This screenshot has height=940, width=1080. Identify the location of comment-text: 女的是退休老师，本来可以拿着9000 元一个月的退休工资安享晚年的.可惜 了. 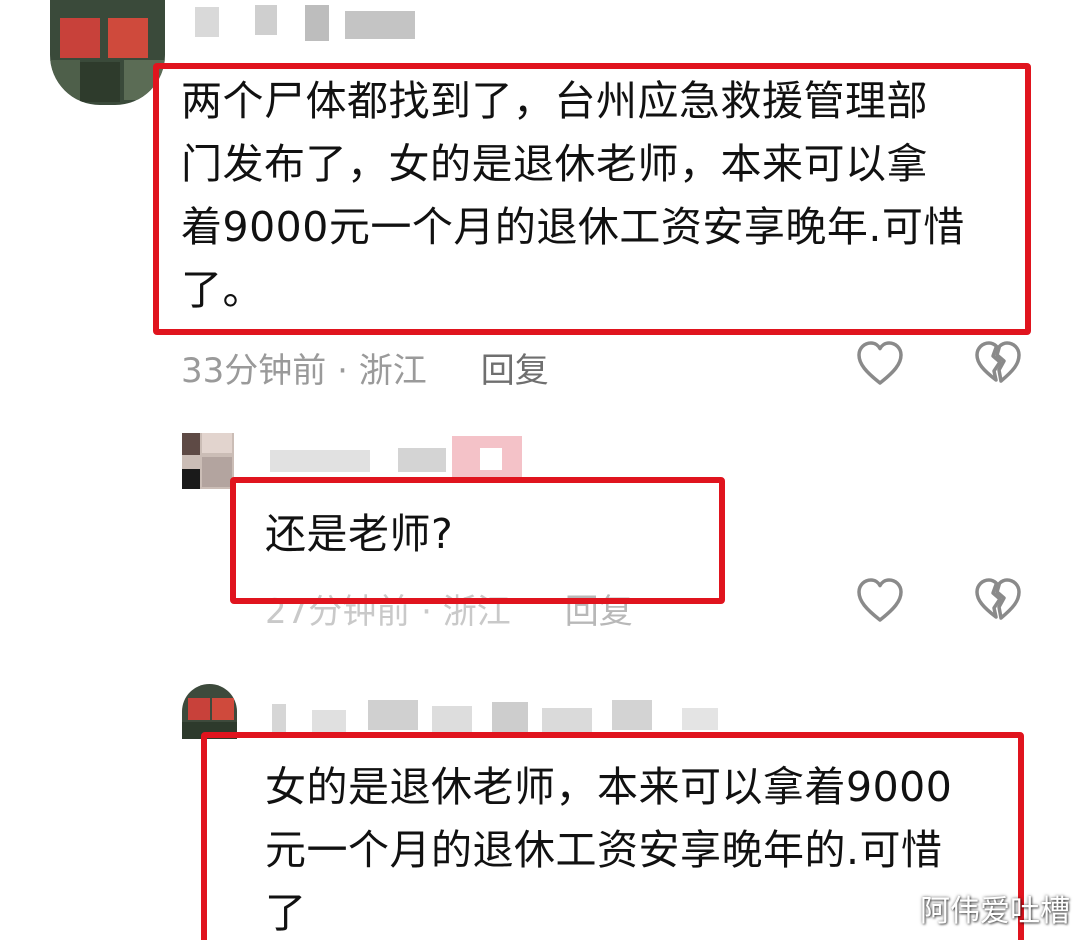
(609, 850).